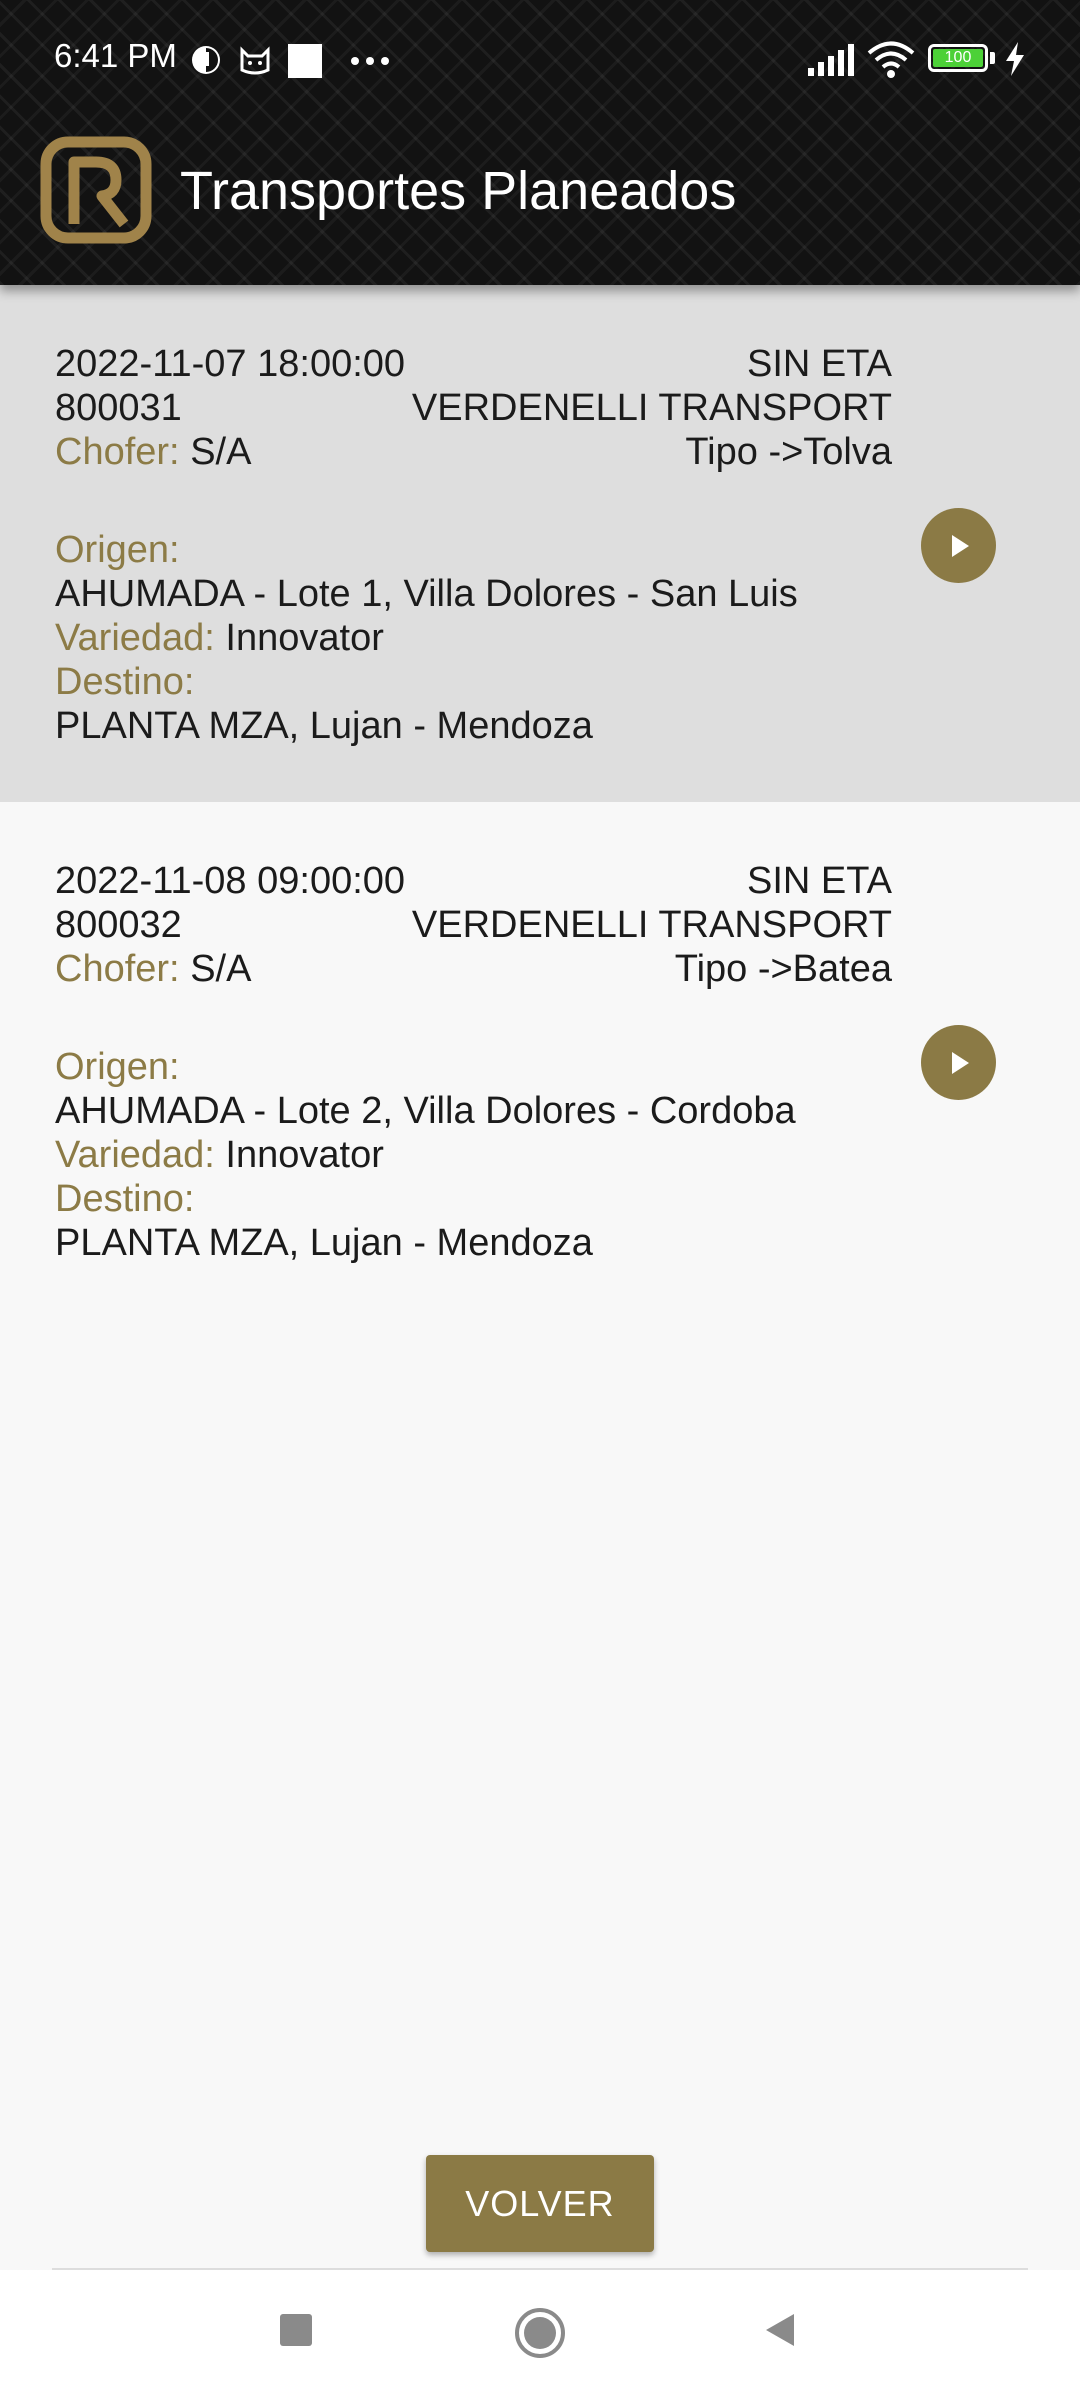 The image size is (1080, 2400). Describe the element at coordinates (230, 364) in the screenshot. I see `transport-datetime: 2022-11-07 18:00:00` at that location.